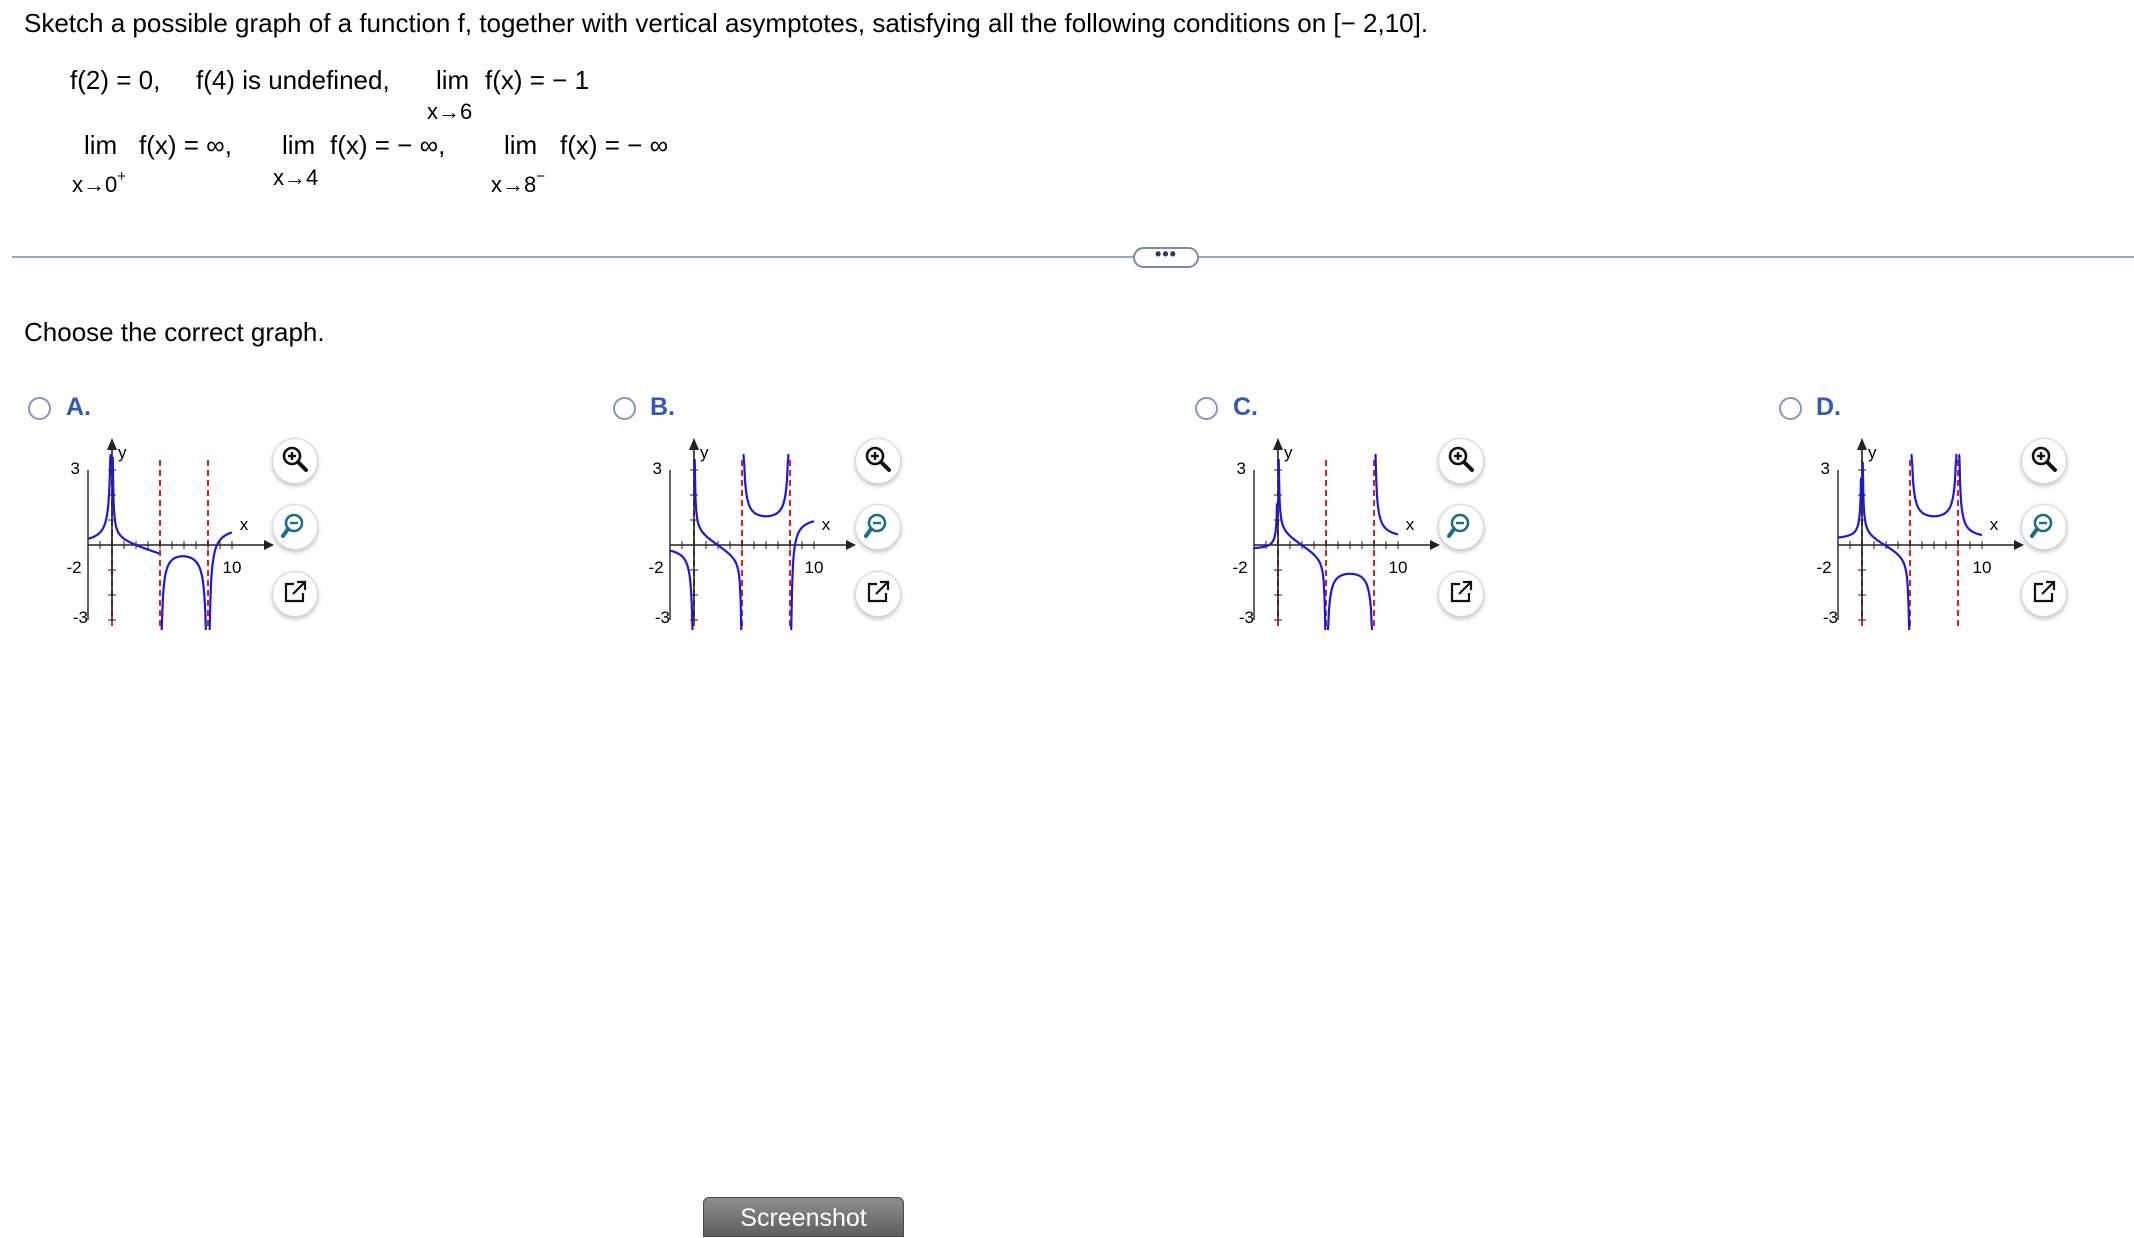 The height and width of the screenshot is (1238, 2134). What do you see at coordinates (752, 530) in the screenshot?
I see `option-b-graph: 3 -2 -3 10 x y` at bounding box center [752, 530].